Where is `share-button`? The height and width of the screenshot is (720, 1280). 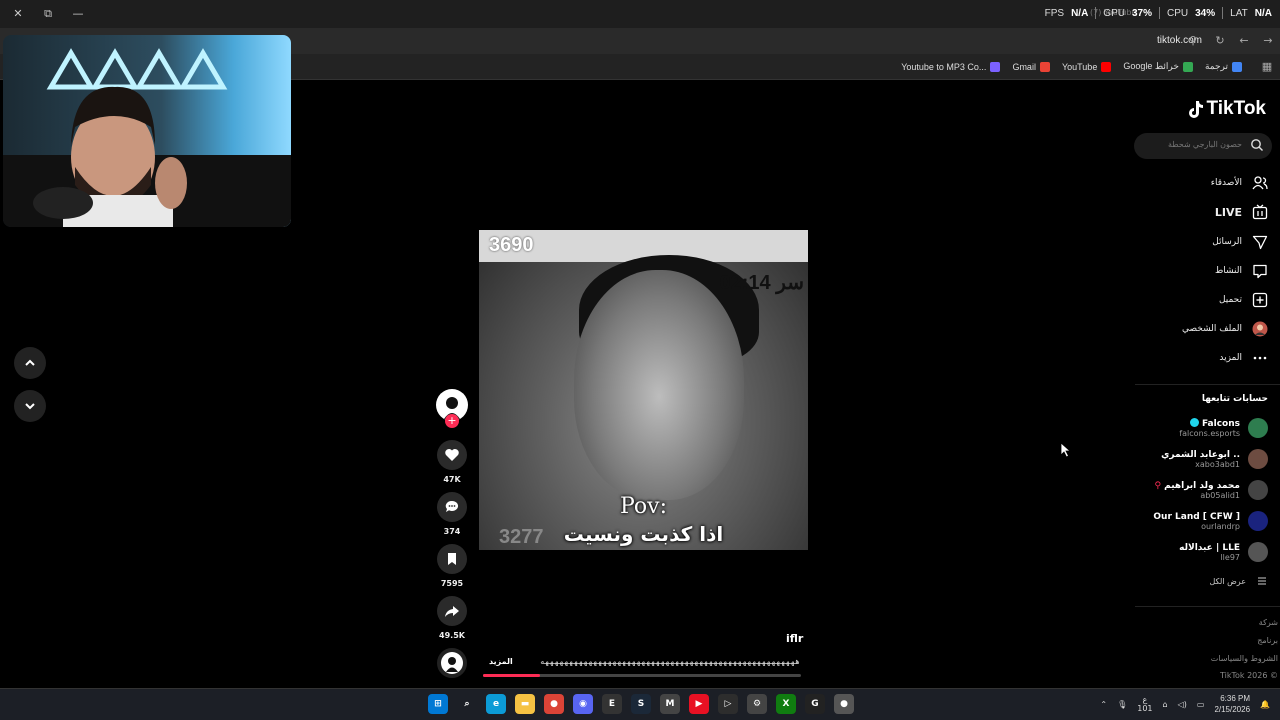 share-button is located at coordinates (452, 611).